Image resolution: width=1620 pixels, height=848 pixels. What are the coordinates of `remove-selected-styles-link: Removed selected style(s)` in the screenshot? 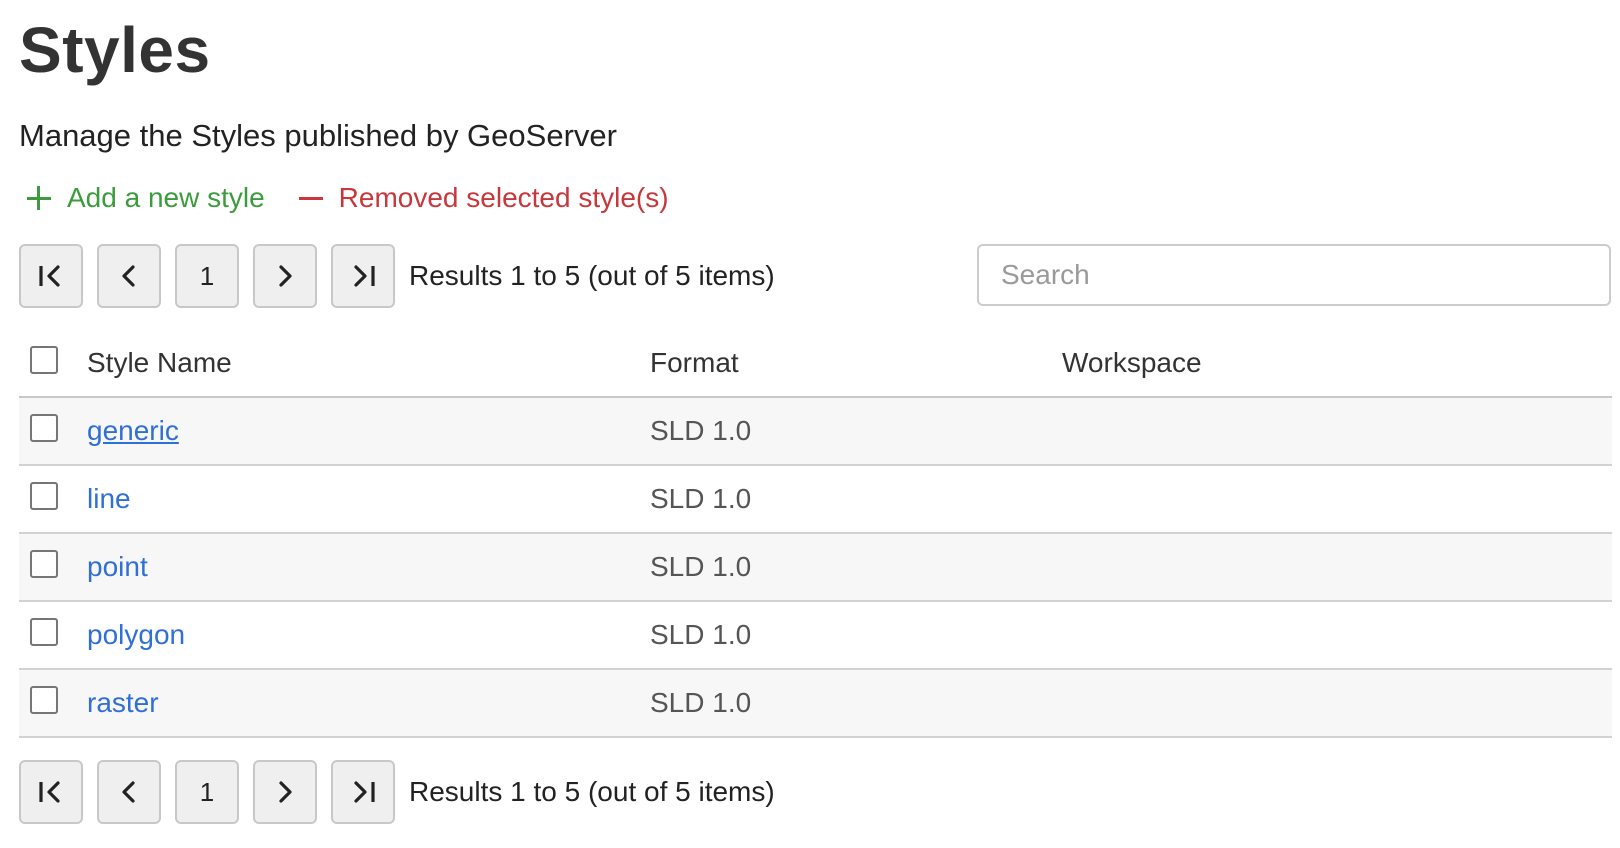 It's located at (483, 198).